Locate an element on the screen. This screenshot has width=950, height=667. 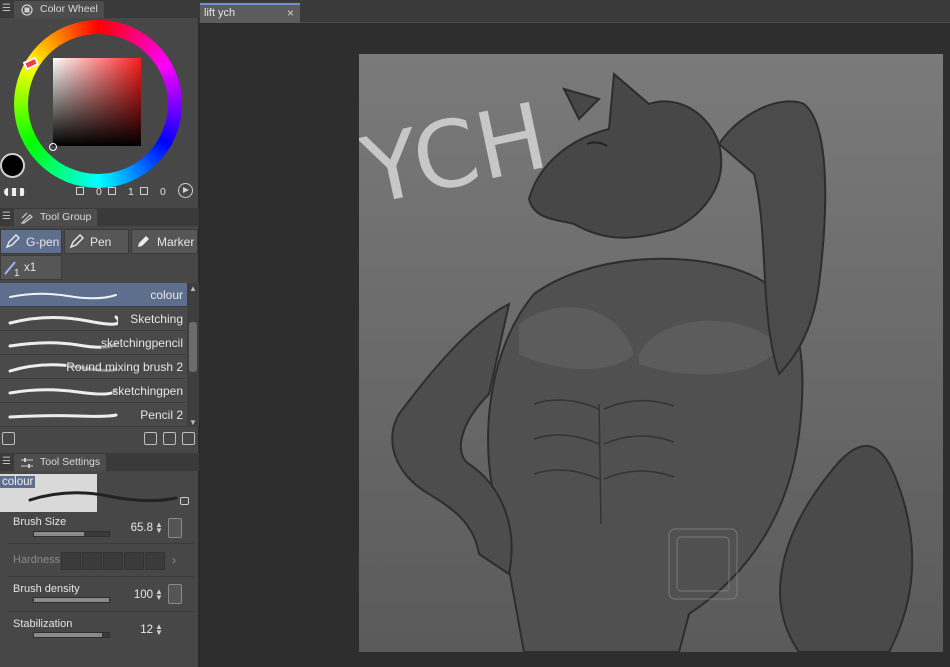
ych-lettering: YCH is located at coordinates (457, 153).